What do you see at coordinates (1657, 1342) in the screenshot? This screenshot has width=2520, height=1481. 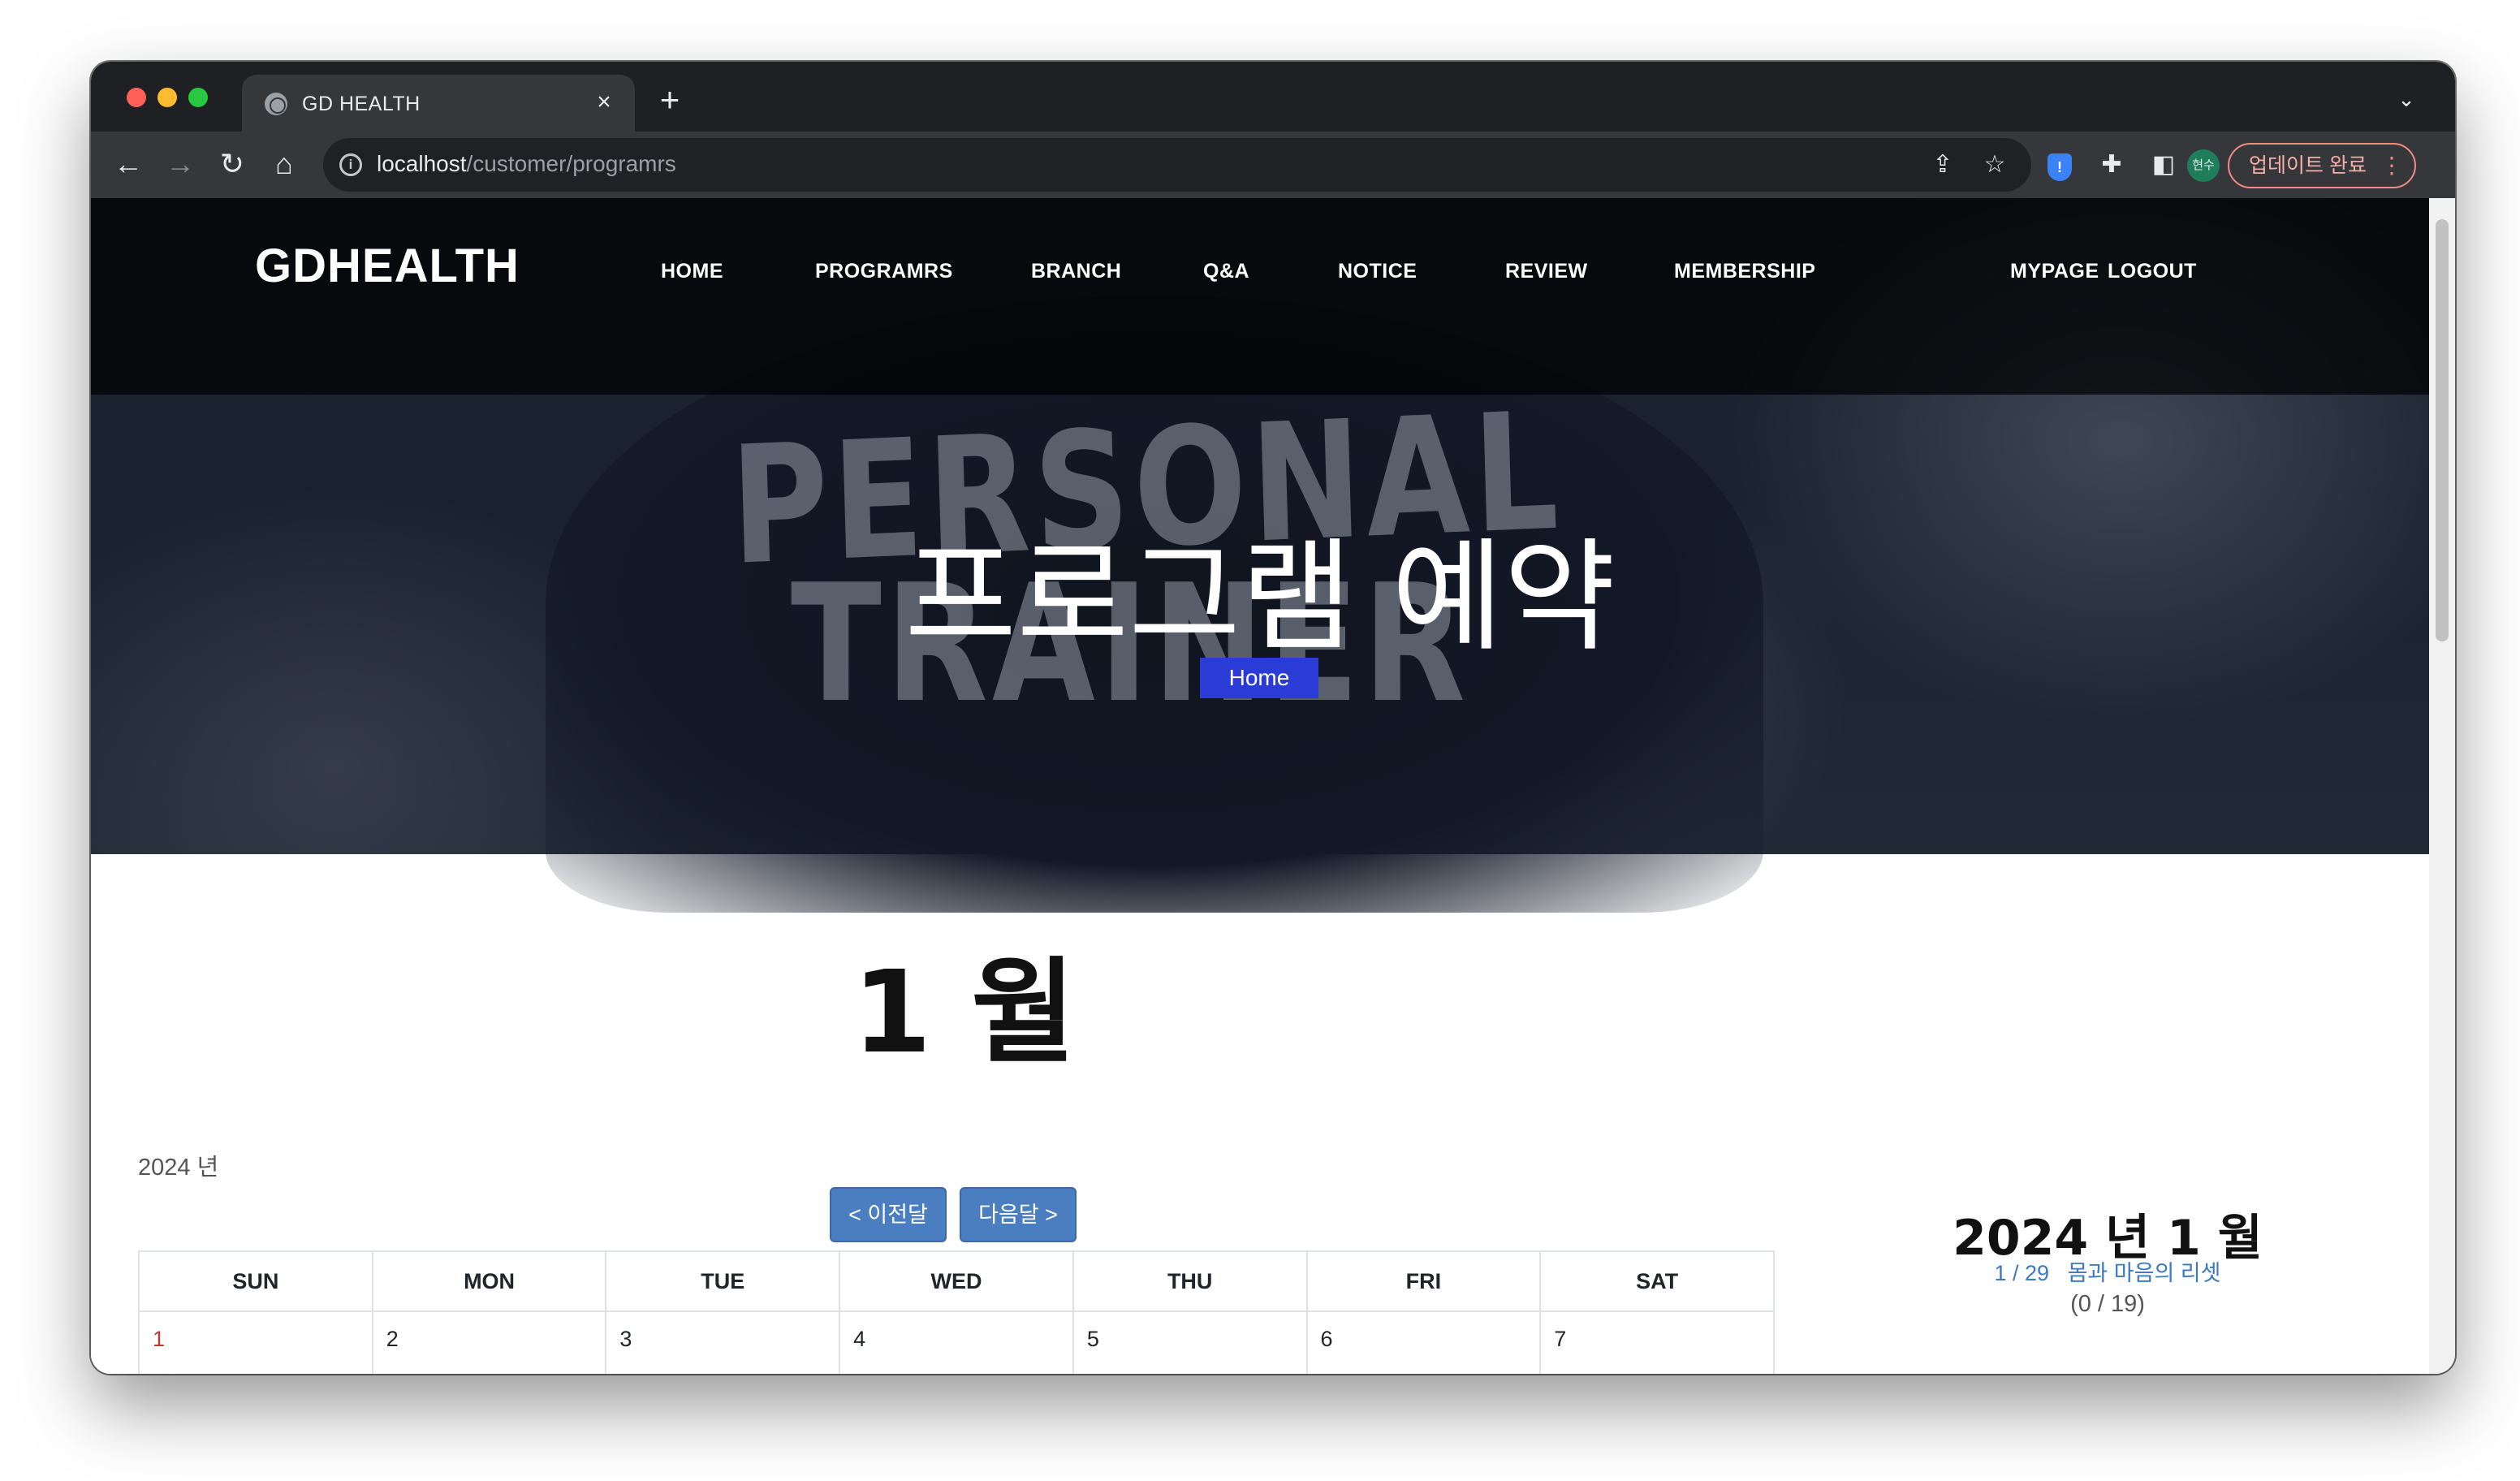 I see `calendar-day: 7` at bounding box center [1657, 1342].